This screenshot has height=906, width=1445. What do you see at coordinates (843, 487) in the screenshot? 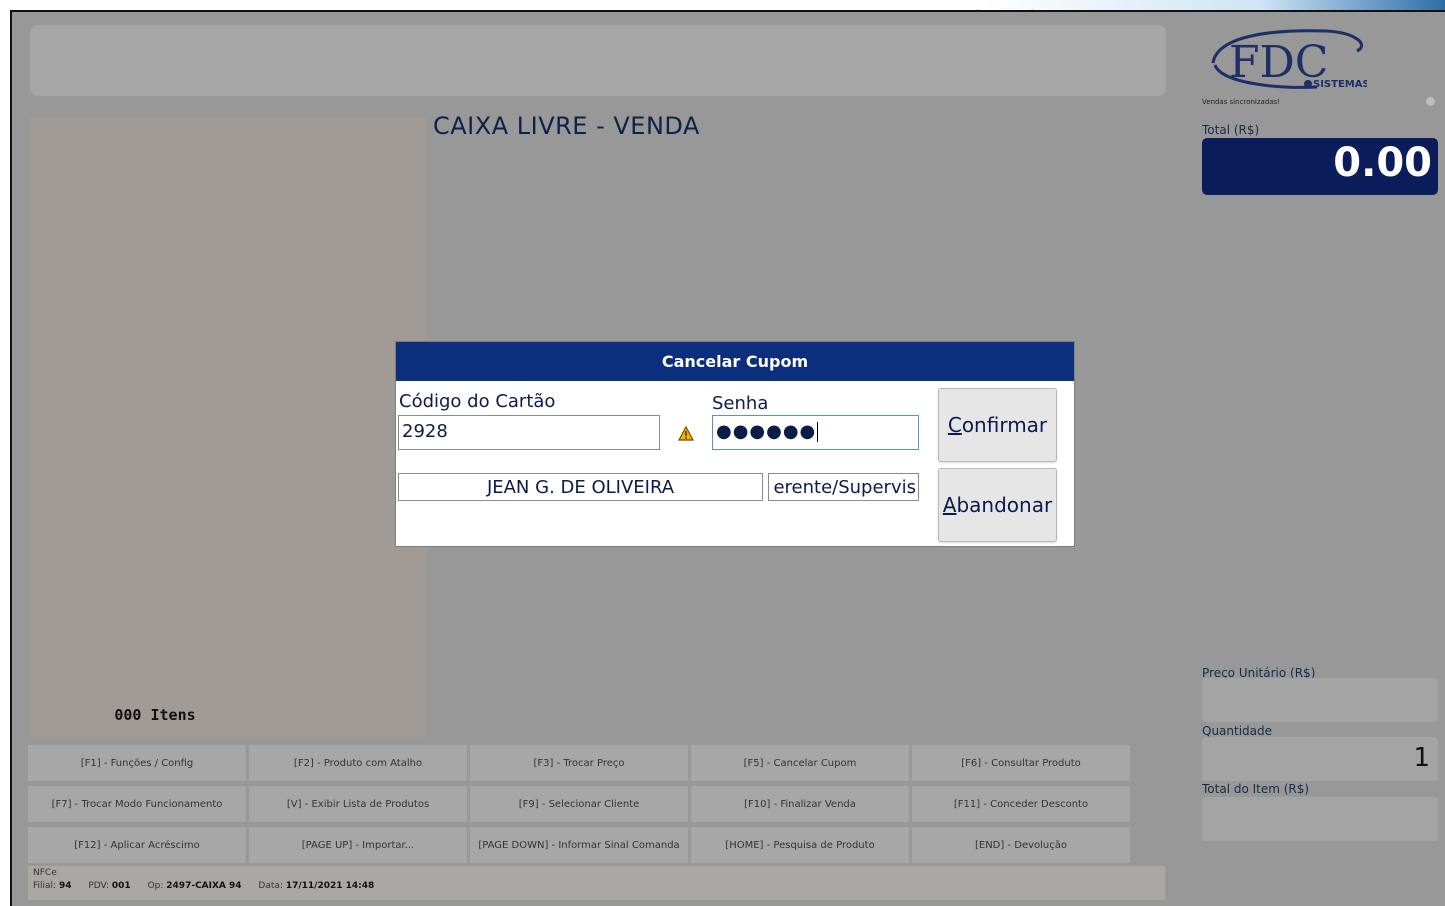
I see `user-role-display: erente/Supervis` at bounding box center [843, 487].